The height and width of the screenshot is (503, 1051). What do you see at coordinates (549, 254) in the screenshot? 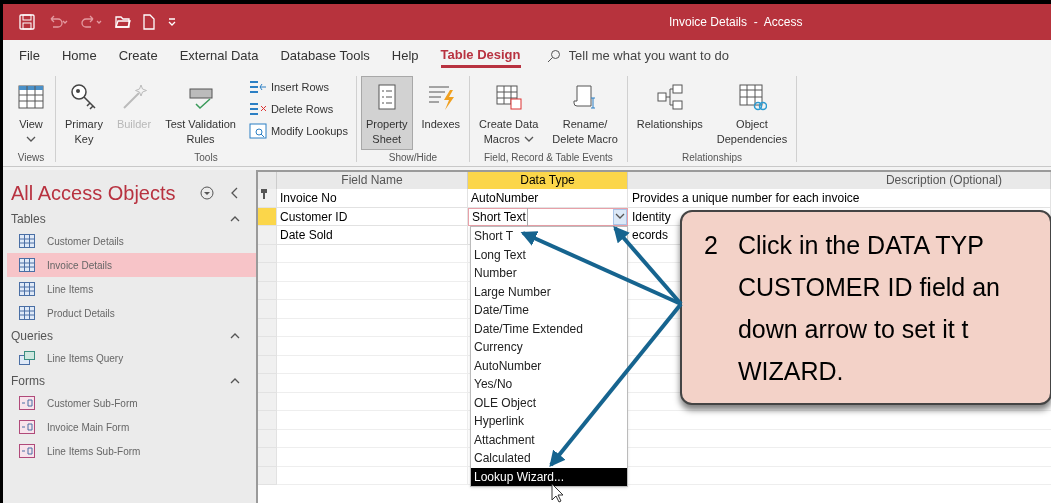
I see `dropdown-option: Long Text` at bounding box center [549, 254].